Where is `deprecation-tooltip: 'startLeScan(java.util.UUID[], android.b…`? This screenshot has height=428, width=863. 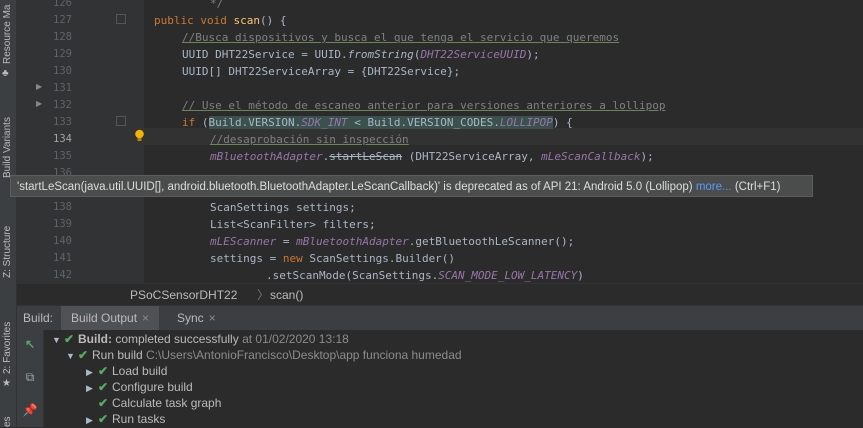
deprecation-tooltip: 'startLeScan(java.util.UUID[], android.b… is located at coordinates (411, 186).